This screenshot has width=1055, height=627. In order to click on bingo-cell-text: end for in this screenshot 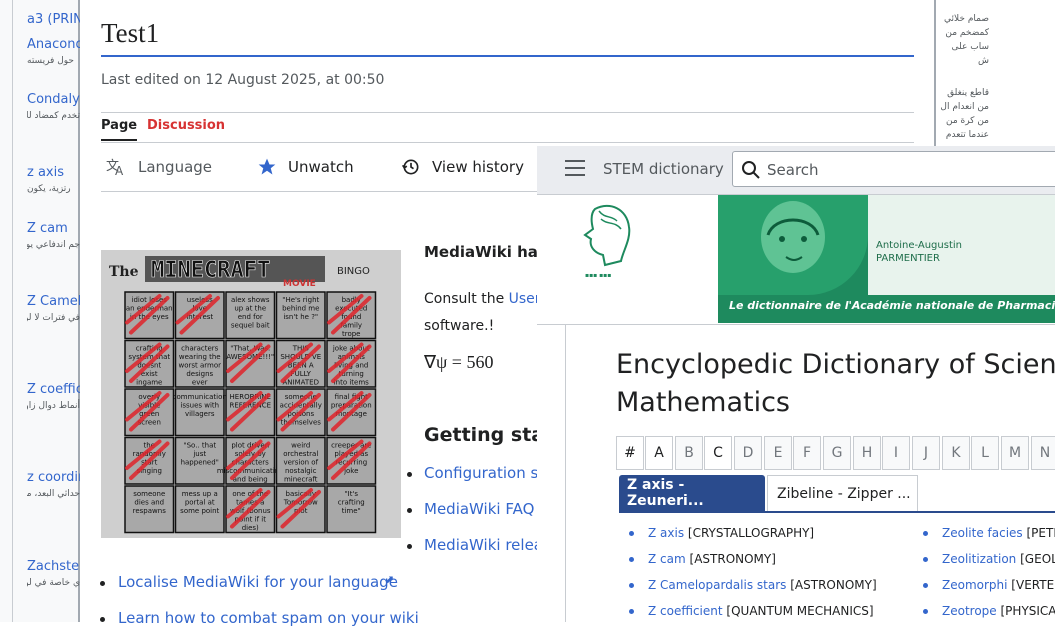, I will do `click(250, 317)`.